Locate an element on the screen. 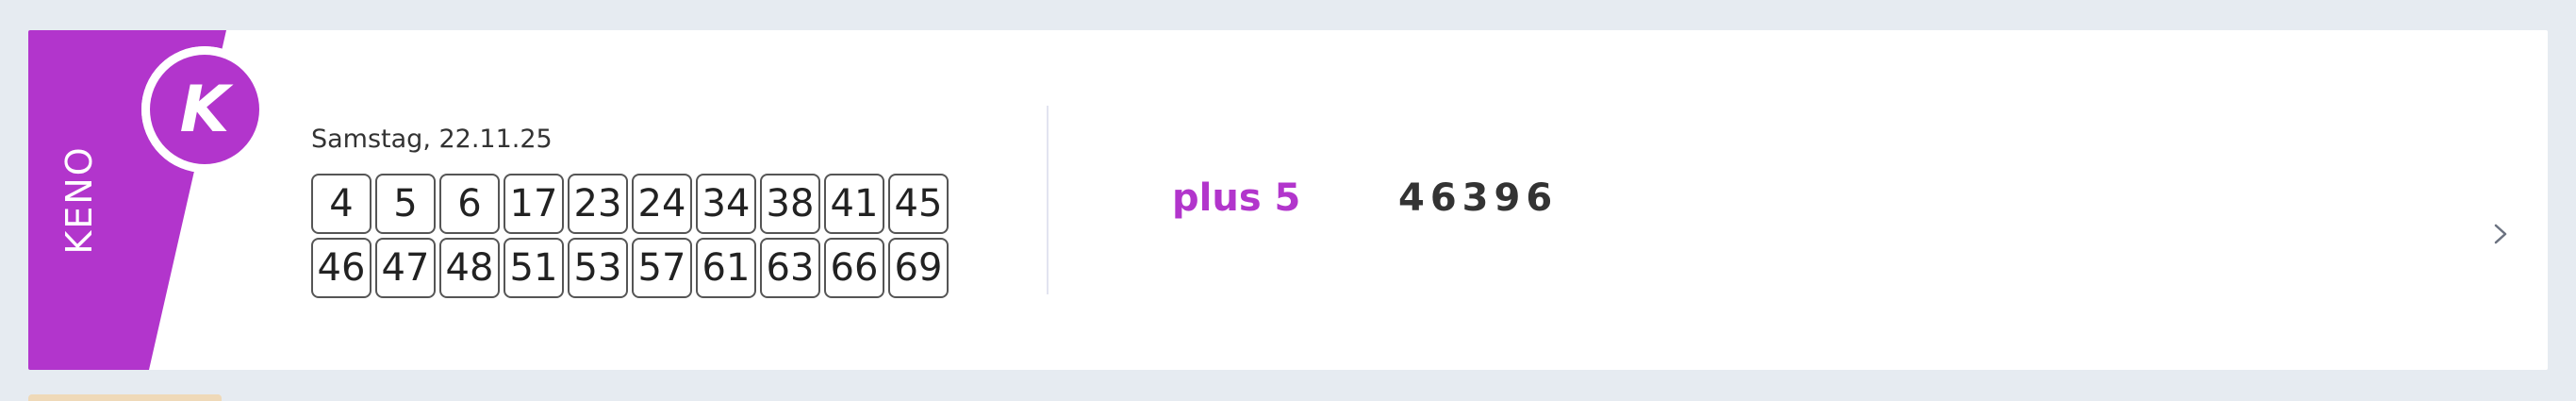 The image size is (2576, 401). divider is located at coordinates (1048, 200).